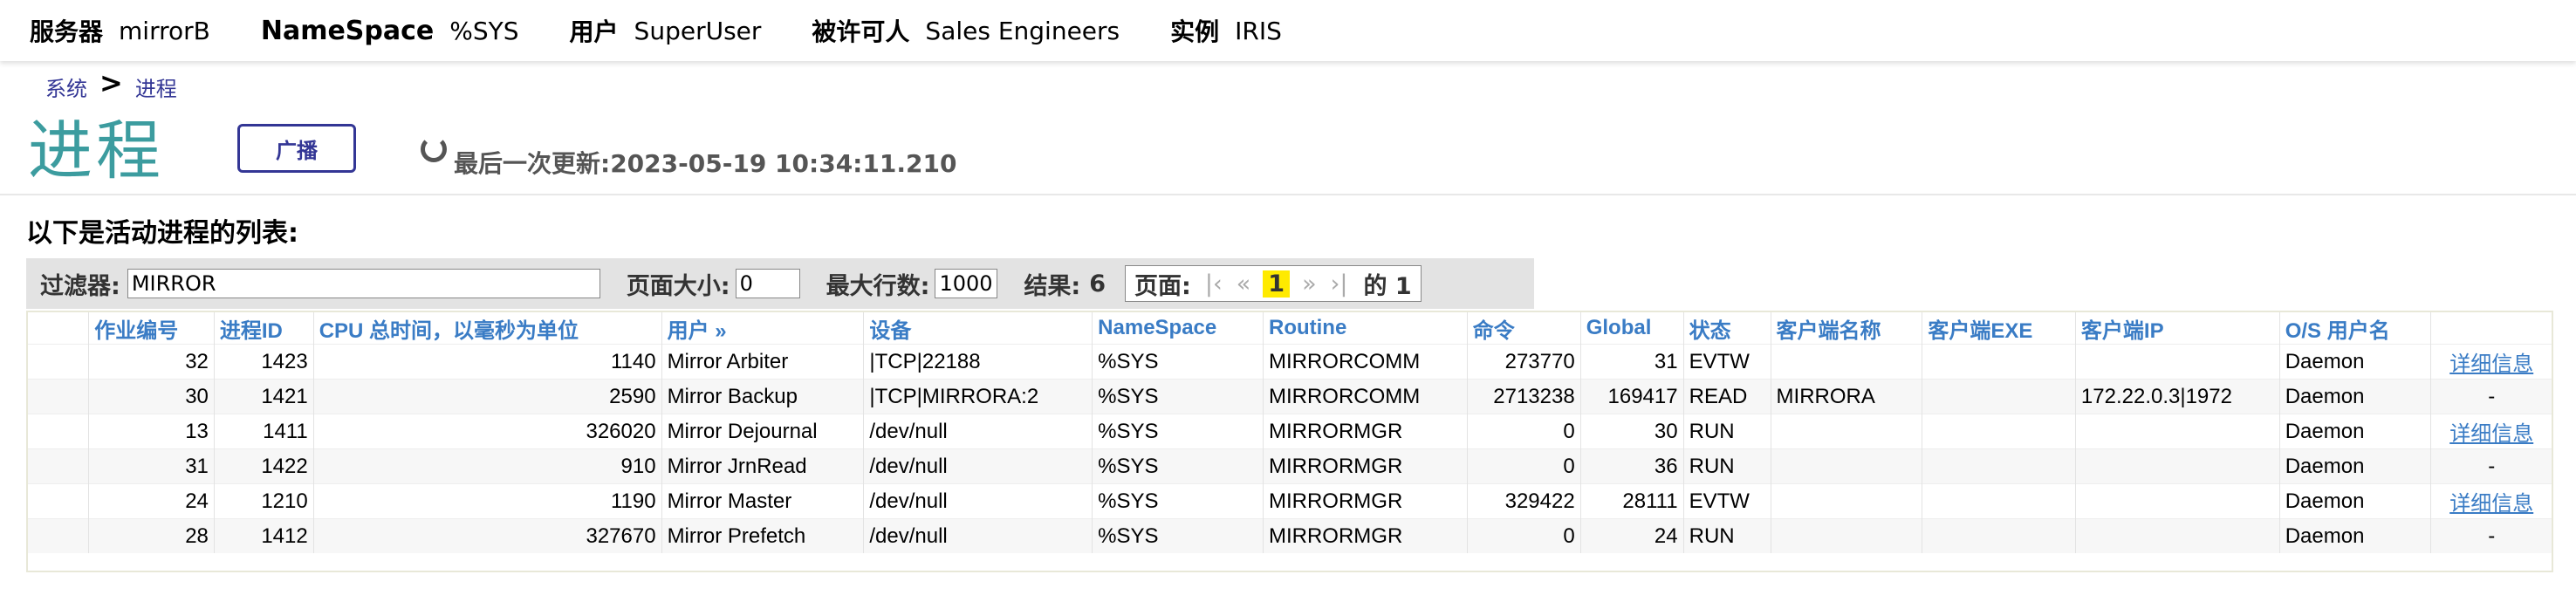  I want to click on refresh-icon, so click(434, 149).